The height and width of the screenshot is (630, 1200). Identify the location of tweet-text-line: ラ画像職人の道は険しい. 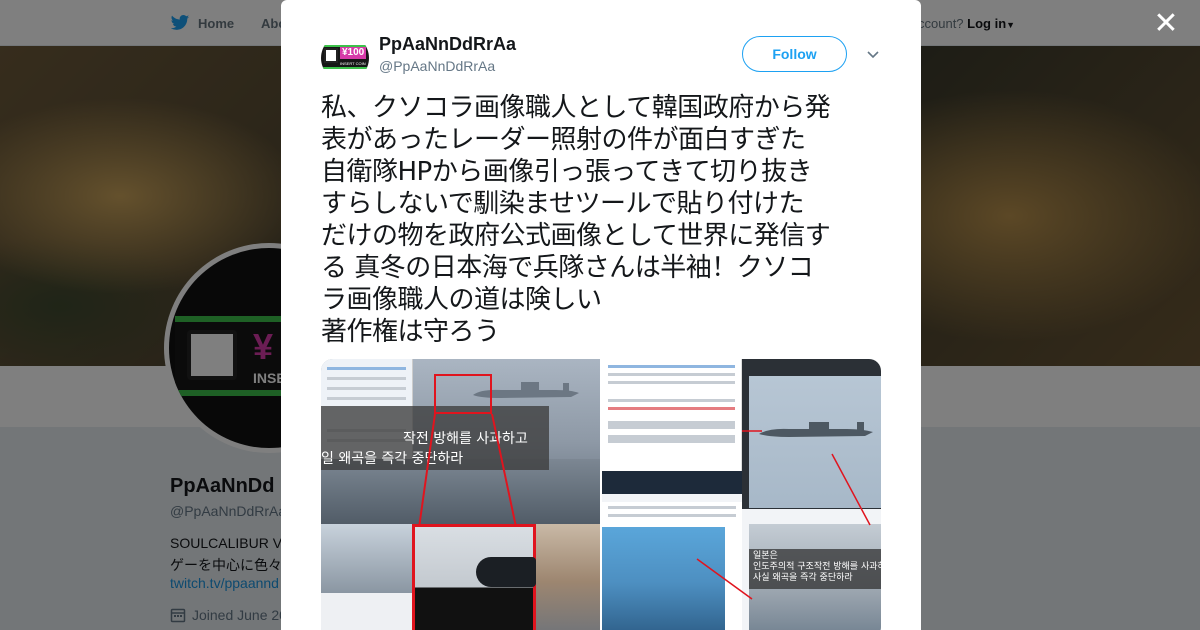
(461, 300).